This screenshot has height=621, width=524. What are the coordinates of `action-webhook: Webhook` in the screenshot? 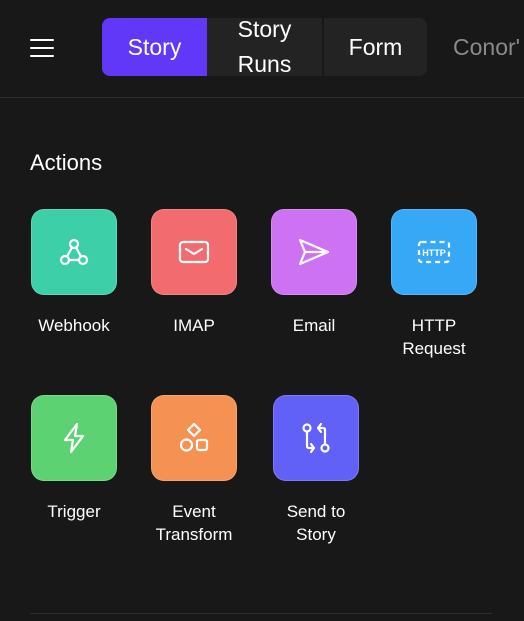 It's located at (74, 273).